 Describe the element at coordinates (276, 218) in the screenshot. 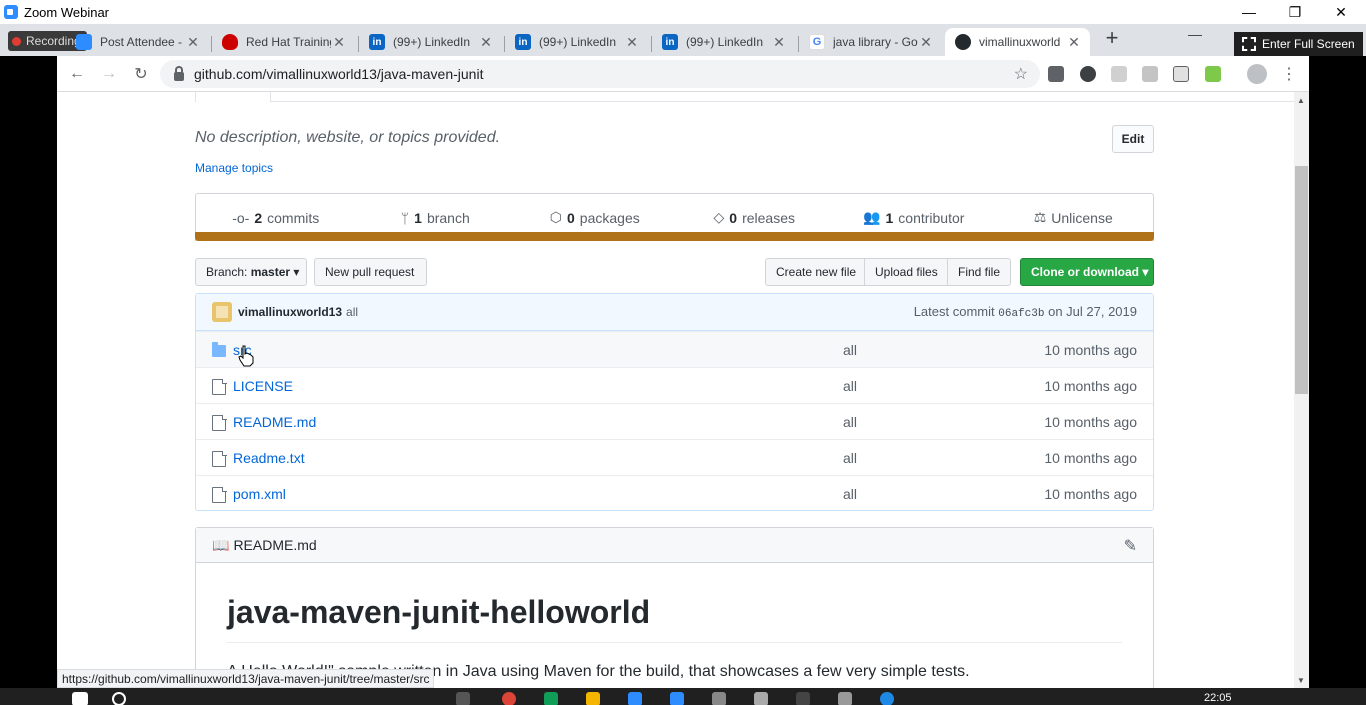

I see `commits-stat: -o- 2 commits` at that location.